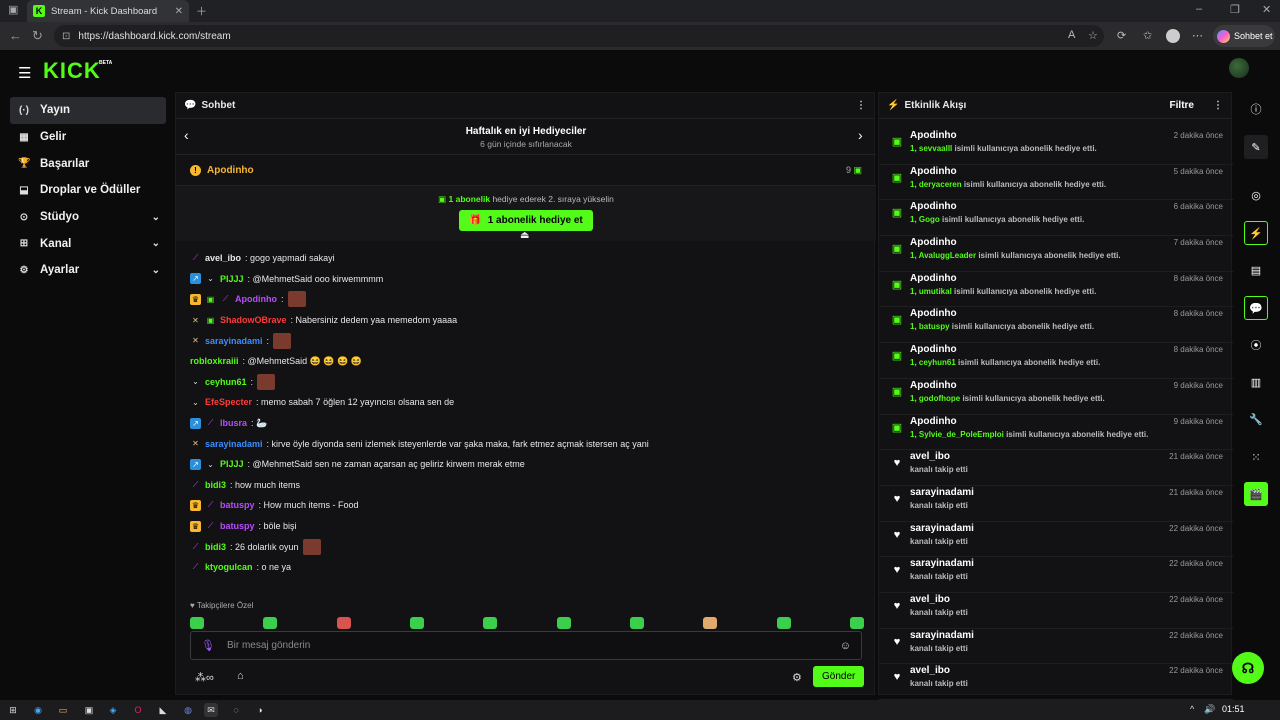  What do you see at coordinates (230, 170) in the screenshot?
I see `top-gifter-name: Apodinho` at bounding box center [230, 170].